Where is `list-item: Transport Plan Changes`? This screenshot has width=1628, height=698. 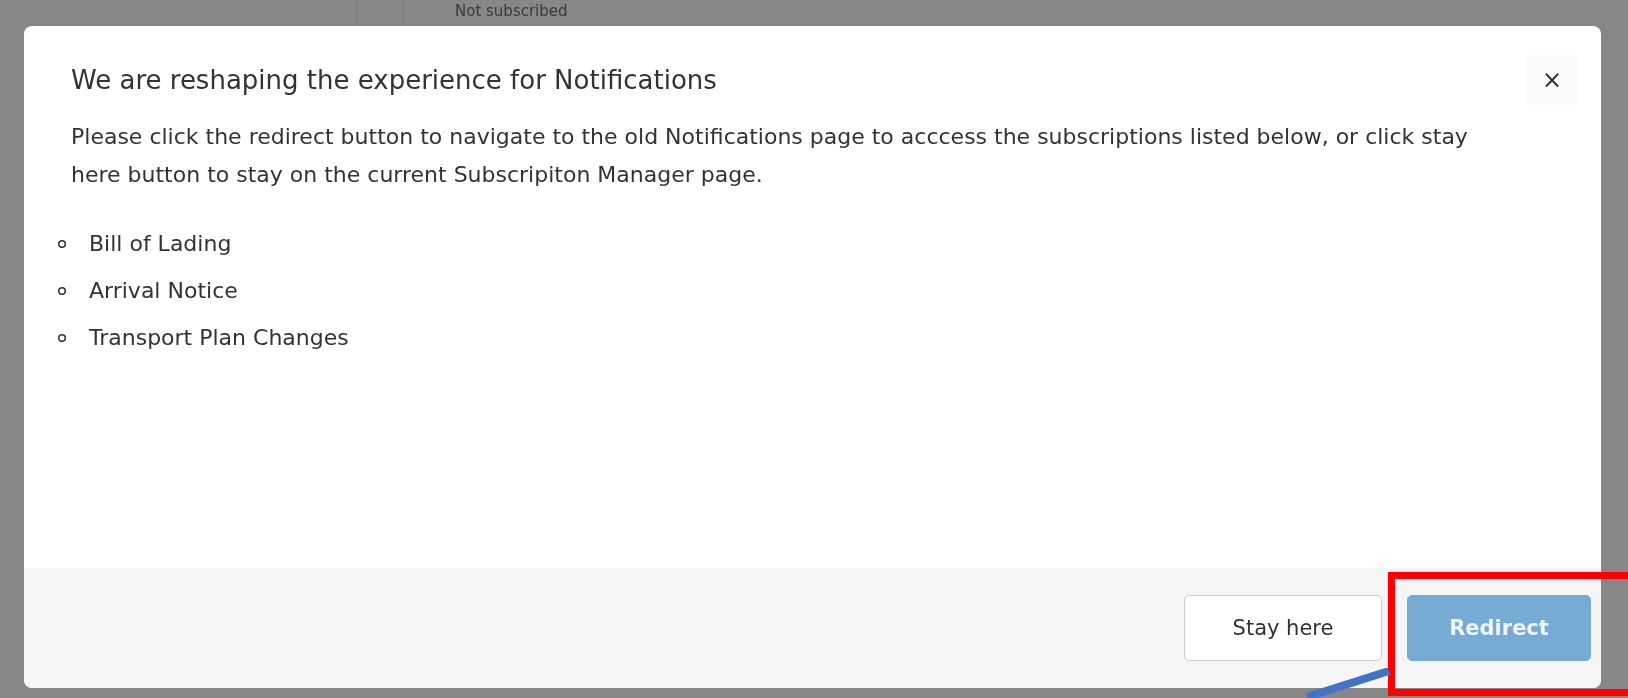 list-item: Transport Plan Changes is located at coordinates (219, 337).